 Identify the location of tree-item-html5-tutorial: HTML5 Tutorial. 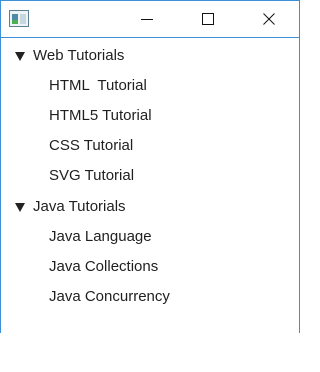
(150, 116).